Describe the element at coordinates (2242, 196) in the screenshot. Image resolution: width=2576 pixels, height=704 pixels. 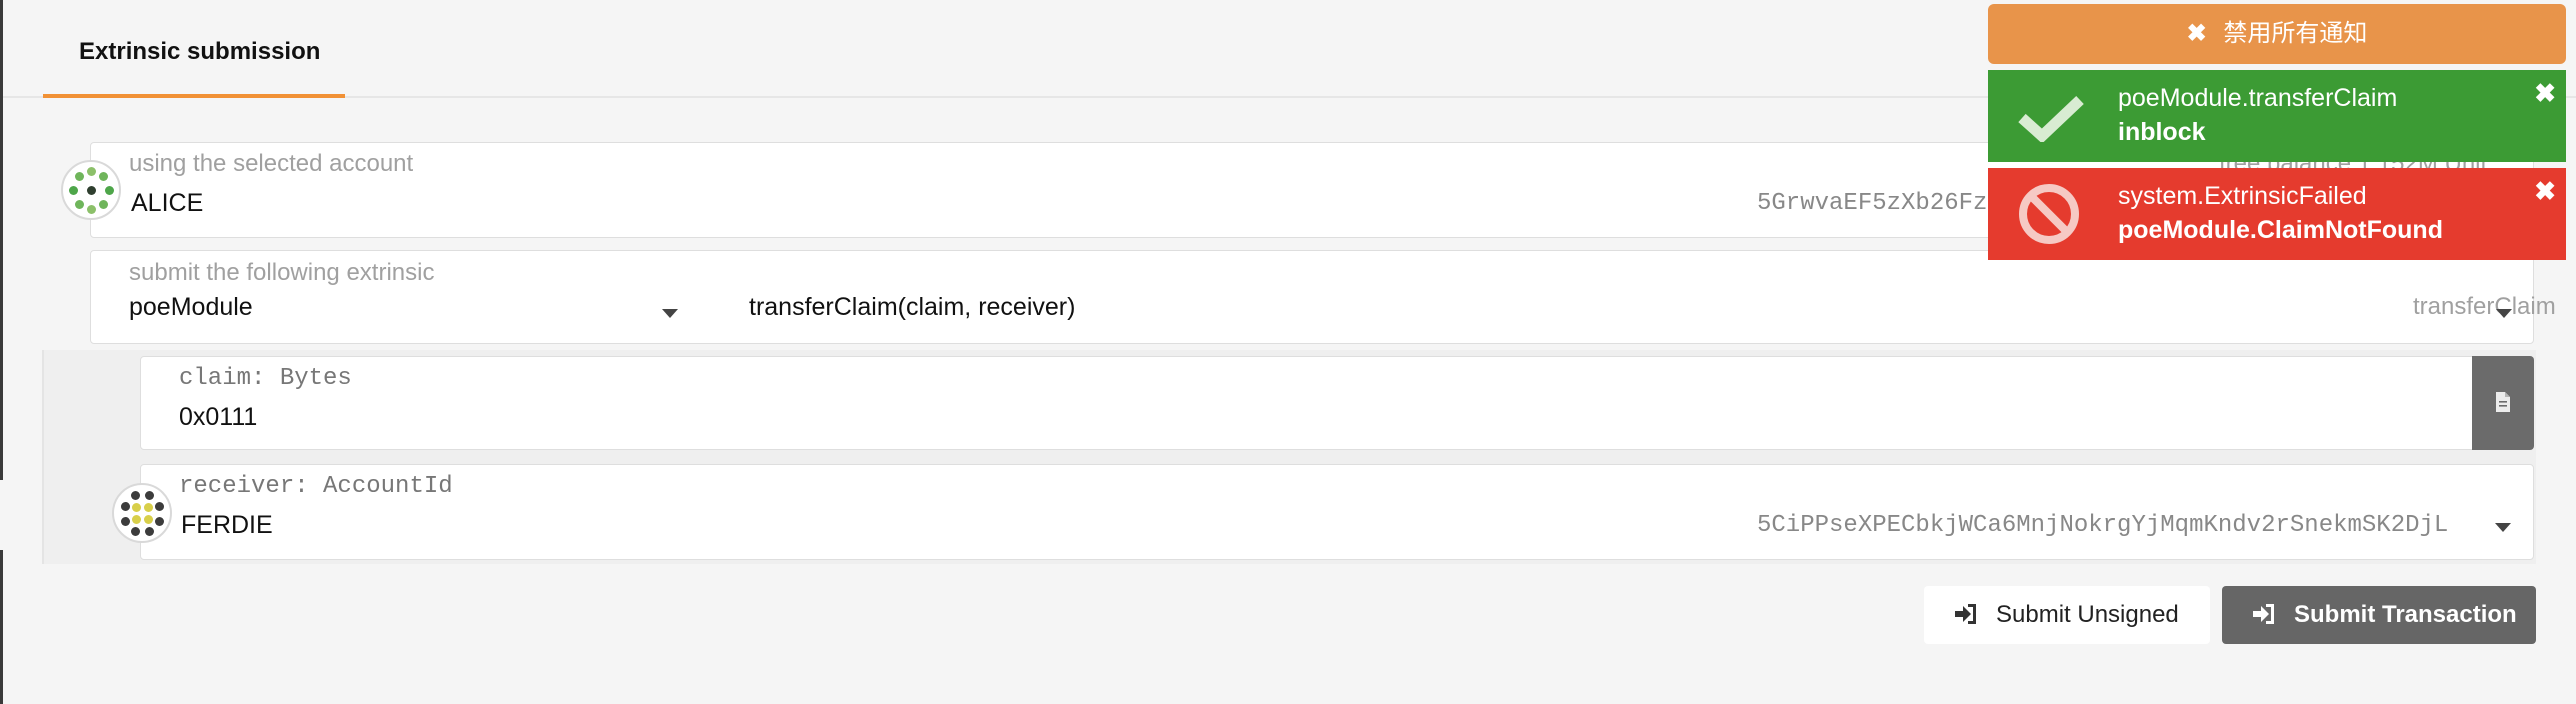
I see `notification-title: system.ExtrinsicFailed` at that location.